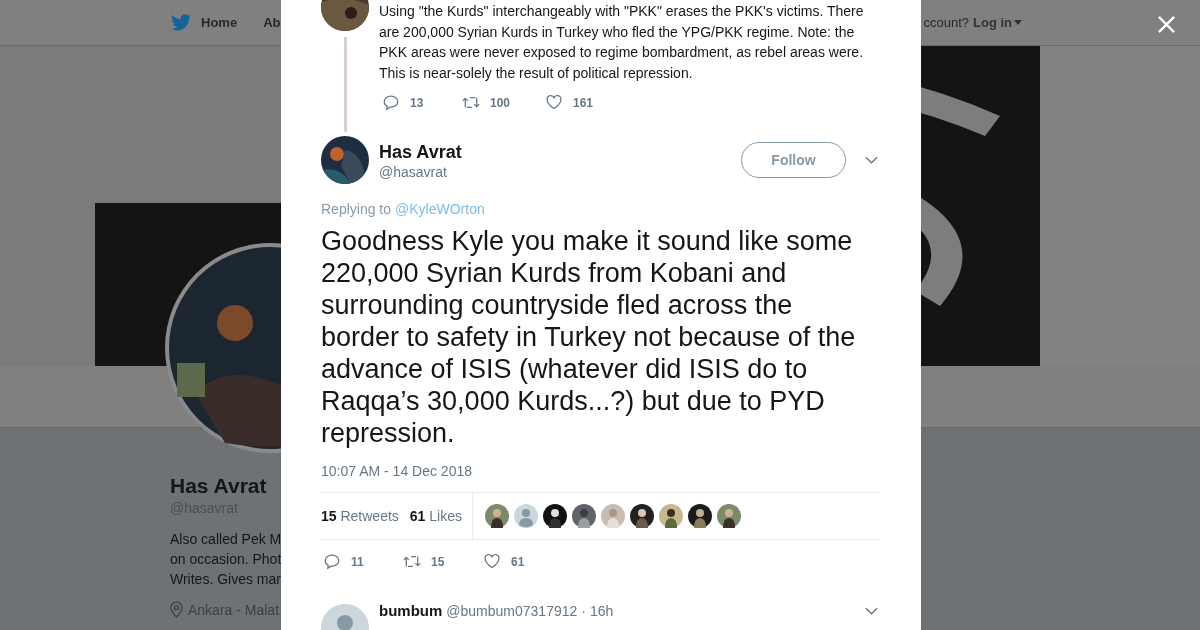 This screenshot has height=630, width=1200. Describe the element at coordinates (997, 22) in the screenshot. I see `login-link: Log in` at that location.